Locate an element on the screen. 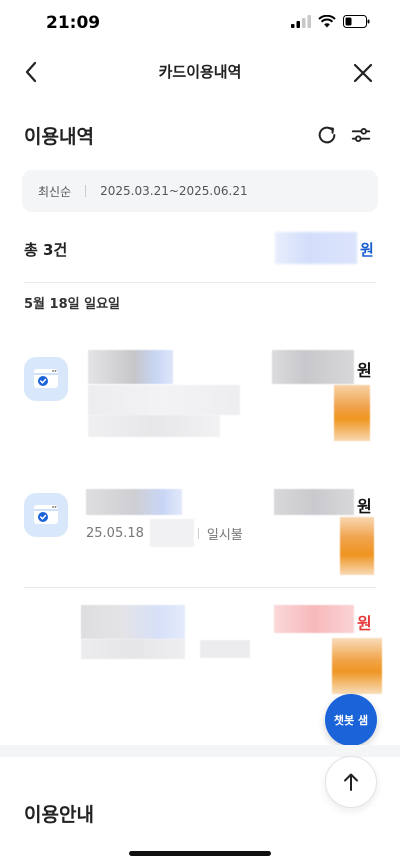 The image size is (400, 866). usage-guide-title: 이용안내 is located at coordinates (59, 815).